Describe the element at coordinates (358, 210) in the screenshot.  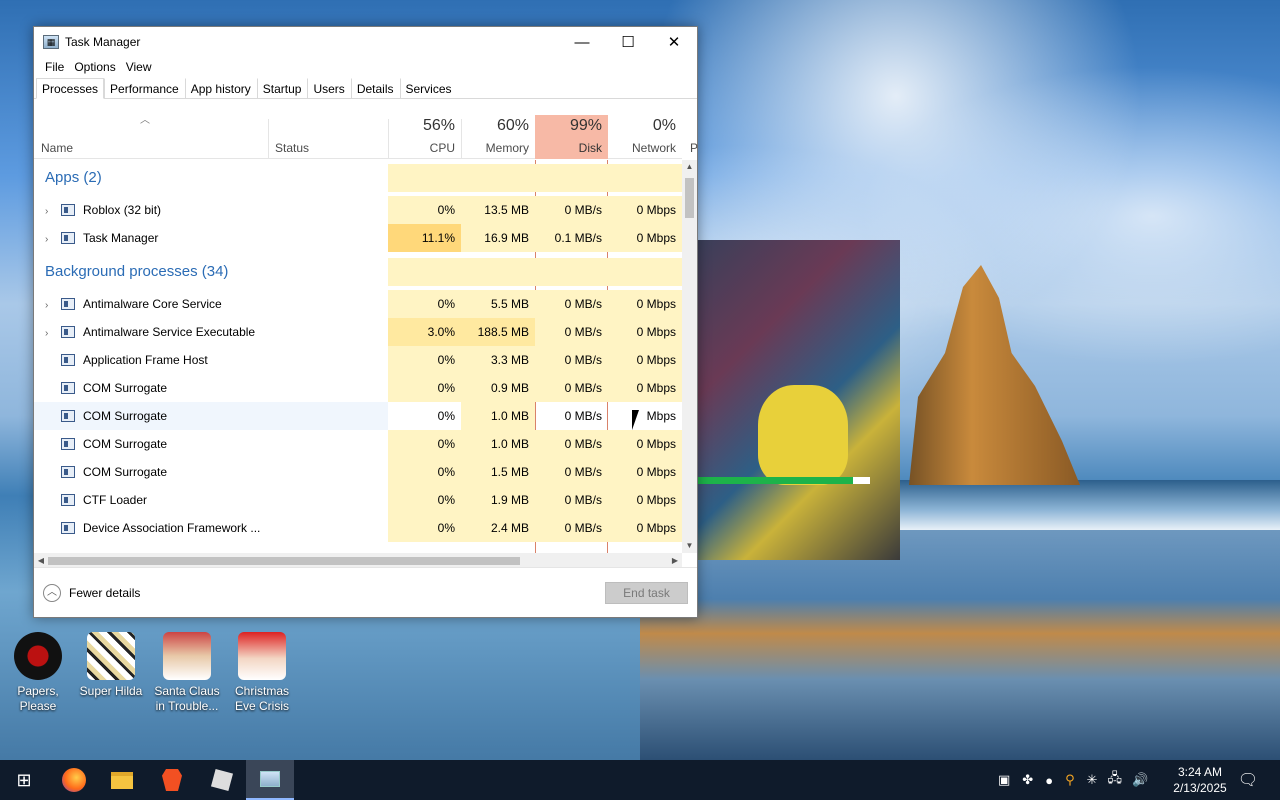
I see `table-row: › Roblox (32 bit) 0% 13.5 MB 0 MB/s 0 Mbps` at that location.